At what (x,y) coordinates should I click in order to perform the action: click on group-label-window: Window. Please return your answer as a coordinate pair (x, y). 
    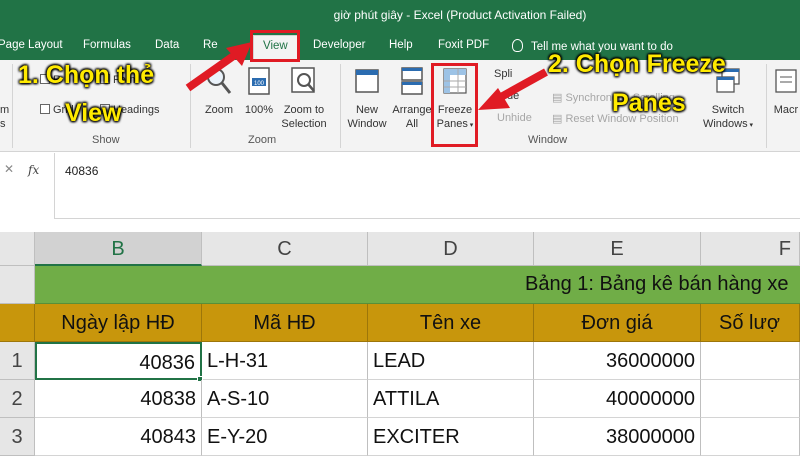
    Looking at the image, I should click on (548, 140).